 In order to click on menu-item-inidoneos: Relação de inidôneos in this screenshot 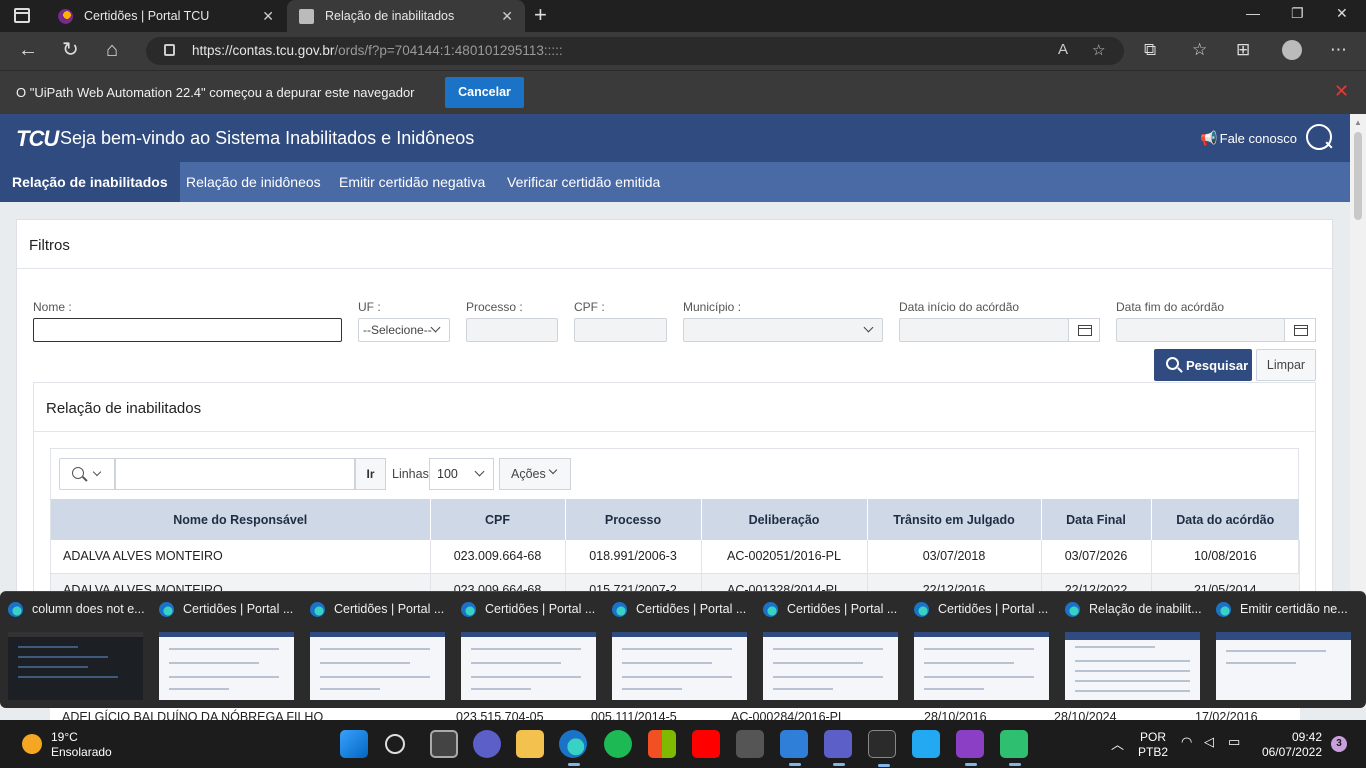, I will do `click(253, 182)`.